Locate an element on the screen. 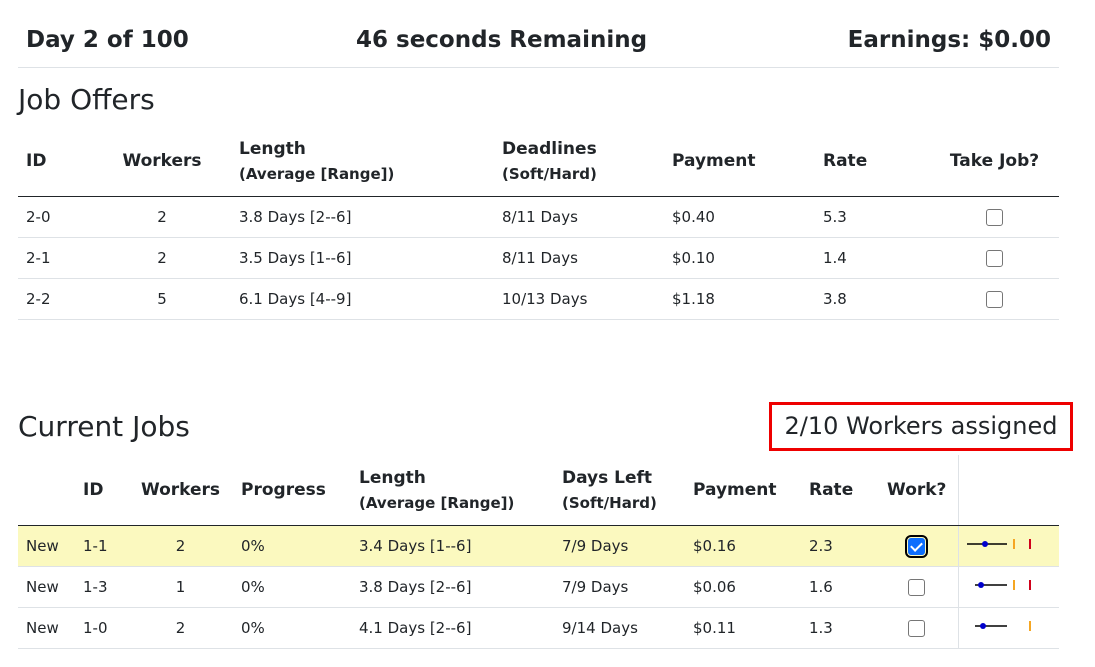 The width and height of the screenshot is (1095, 667). offer-payment: $0.10 is located at coordinates (739, 258).